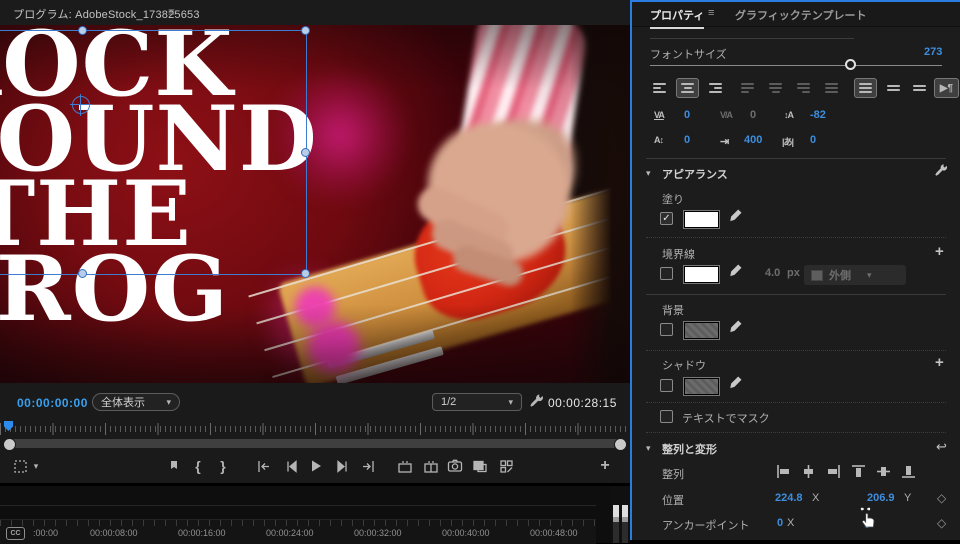  Describe the element at coordinates (803, 88) in the screenshot. I see `justify-last-right-button` at that location.